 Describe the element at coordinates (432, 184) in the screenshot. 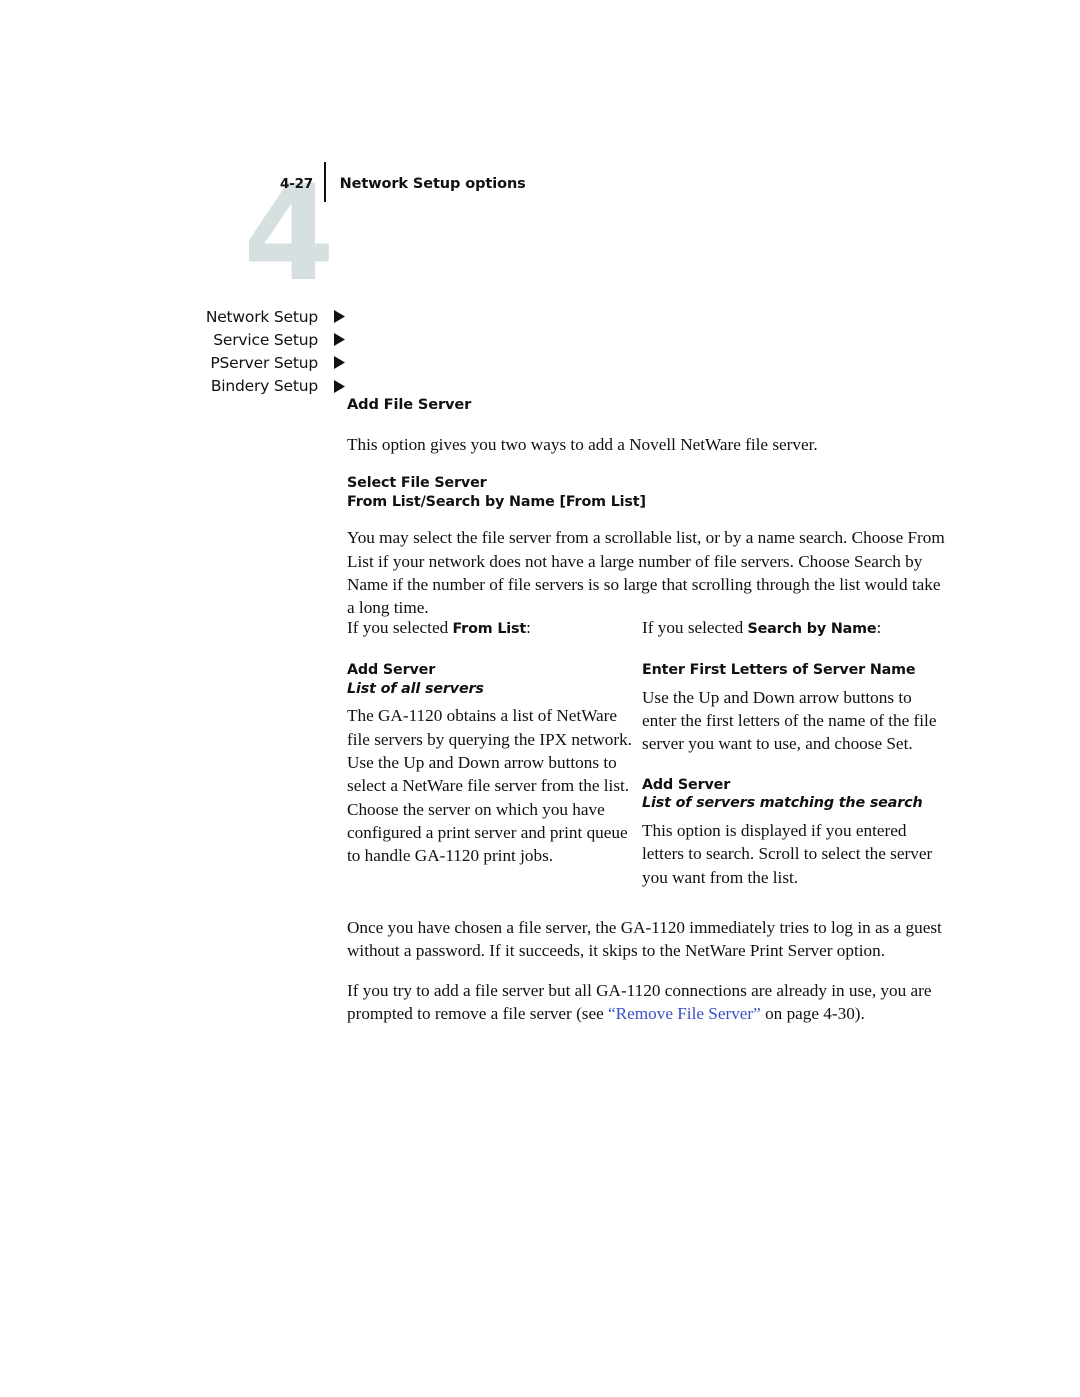

I see `page-title: Network Setup options` at that location.